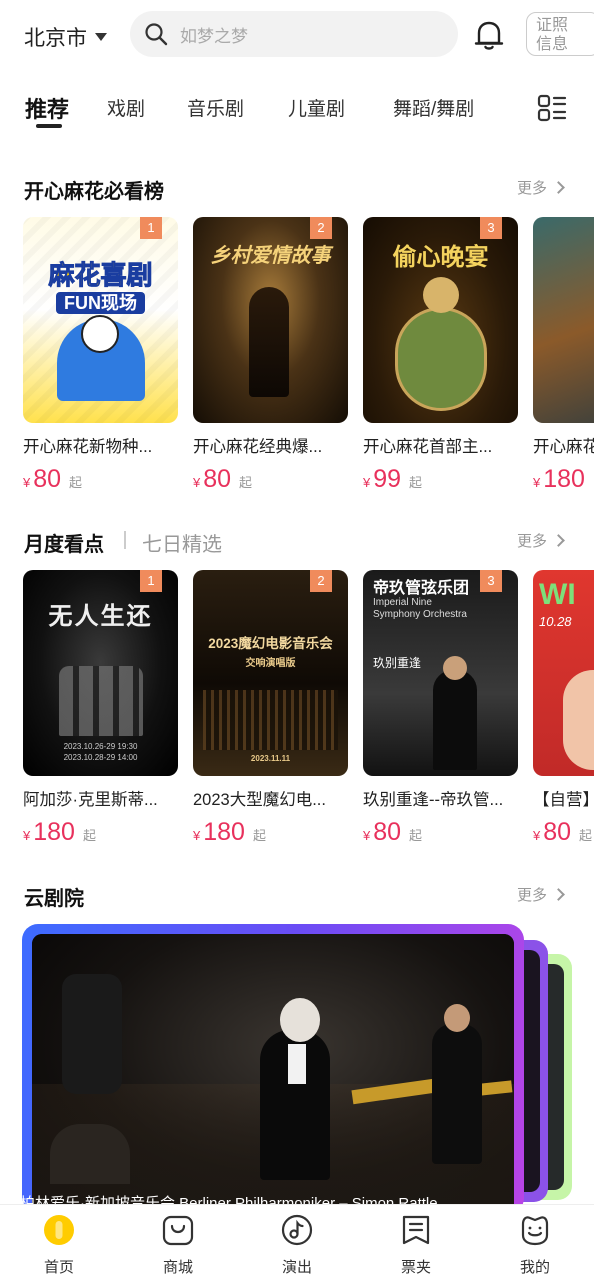 The image size is (594, 1280). What do you see at coordinates (156, 34) in the screenshot?
I see `search-icon` at bounding box center [156, 34].